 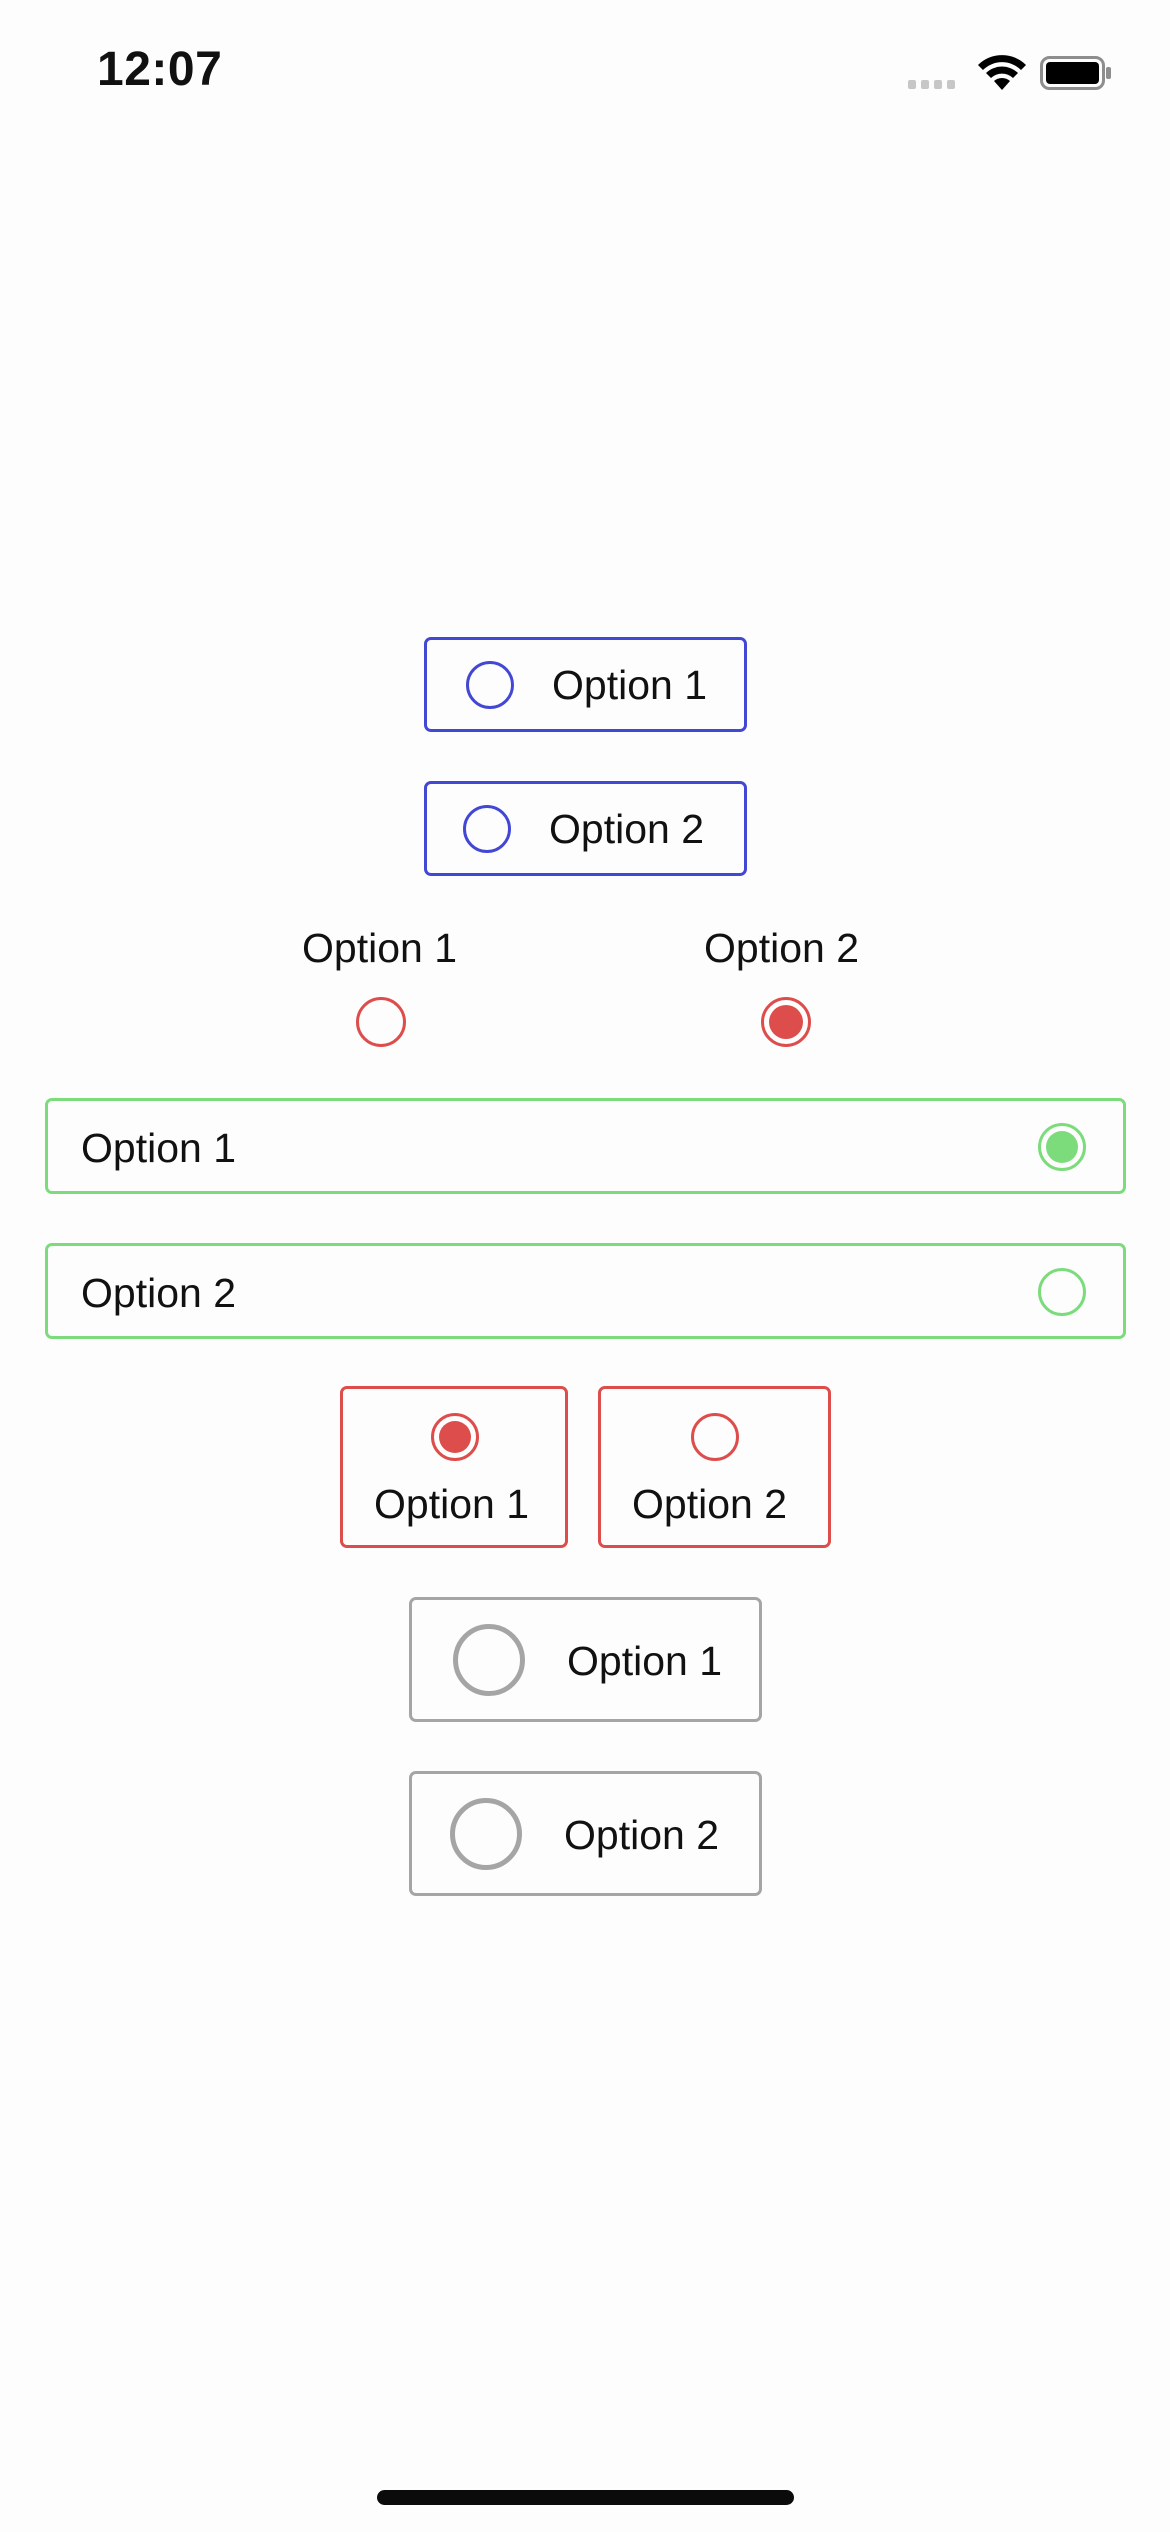 I want to click on red-plain-option-1: Option 1, so click(x=382, y=987).